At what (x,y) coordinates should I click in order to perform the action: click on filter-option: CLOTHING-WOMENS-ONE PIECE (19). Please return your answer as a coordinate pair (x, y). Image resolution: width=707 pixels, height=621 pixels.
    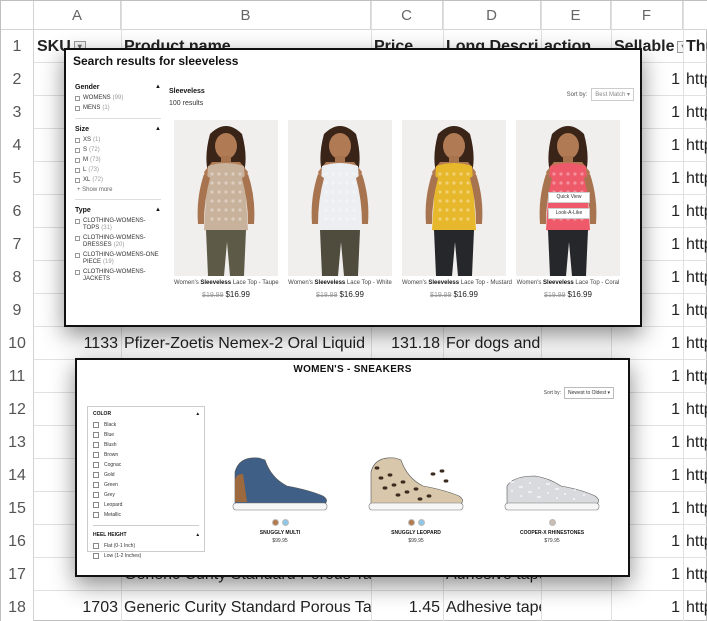
    Looking at the image, I should click on (118, 259).